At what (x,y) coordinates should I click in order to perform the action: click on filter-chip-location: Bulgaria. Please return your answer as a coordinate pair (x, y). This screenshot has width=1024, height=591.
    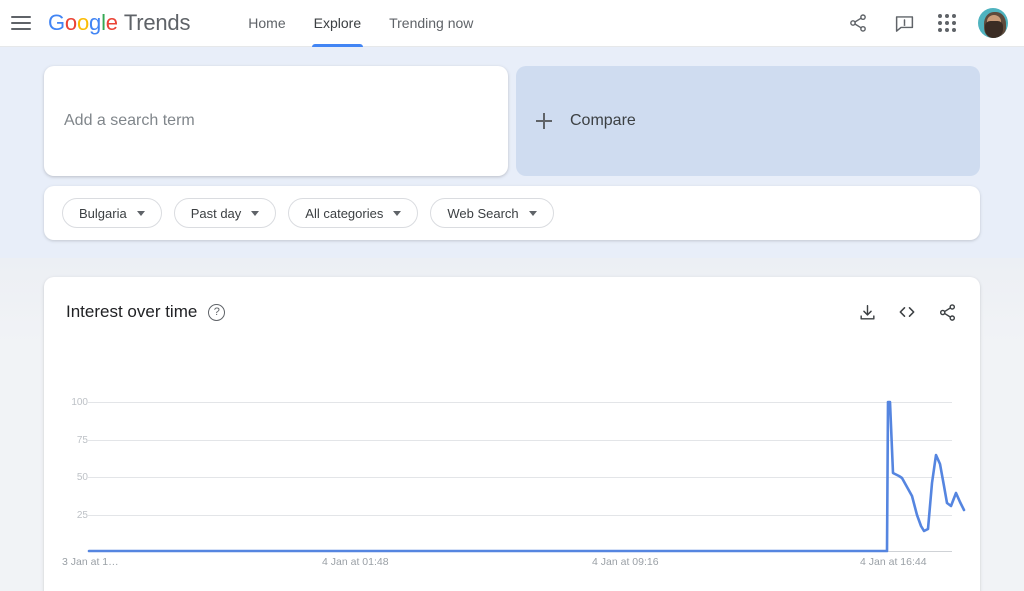
    Looking at the image, I should click on (112, 213).